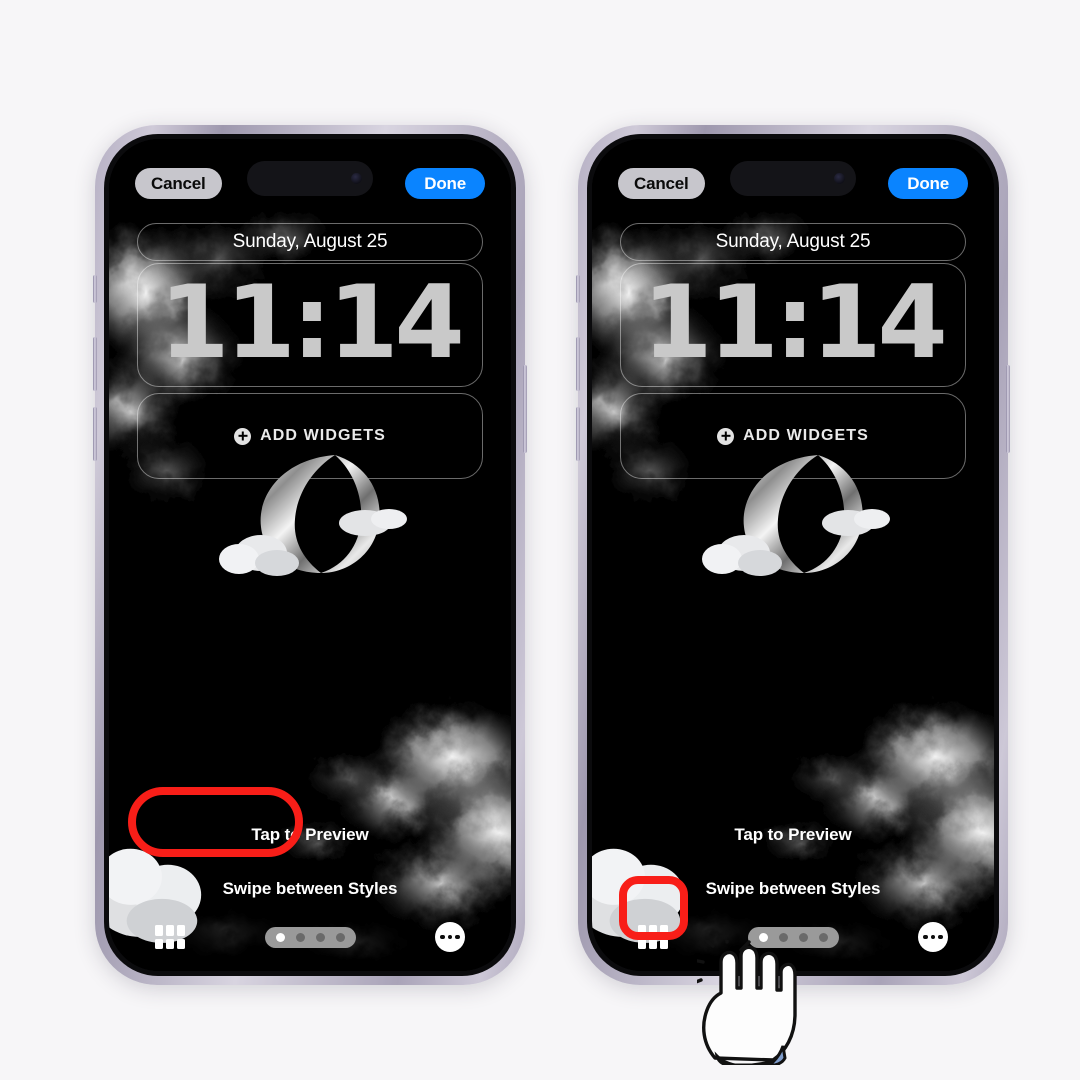  Describe the element at coordinates (653, 908) in the screenshot. I see `highlight-grid-button` at that location.